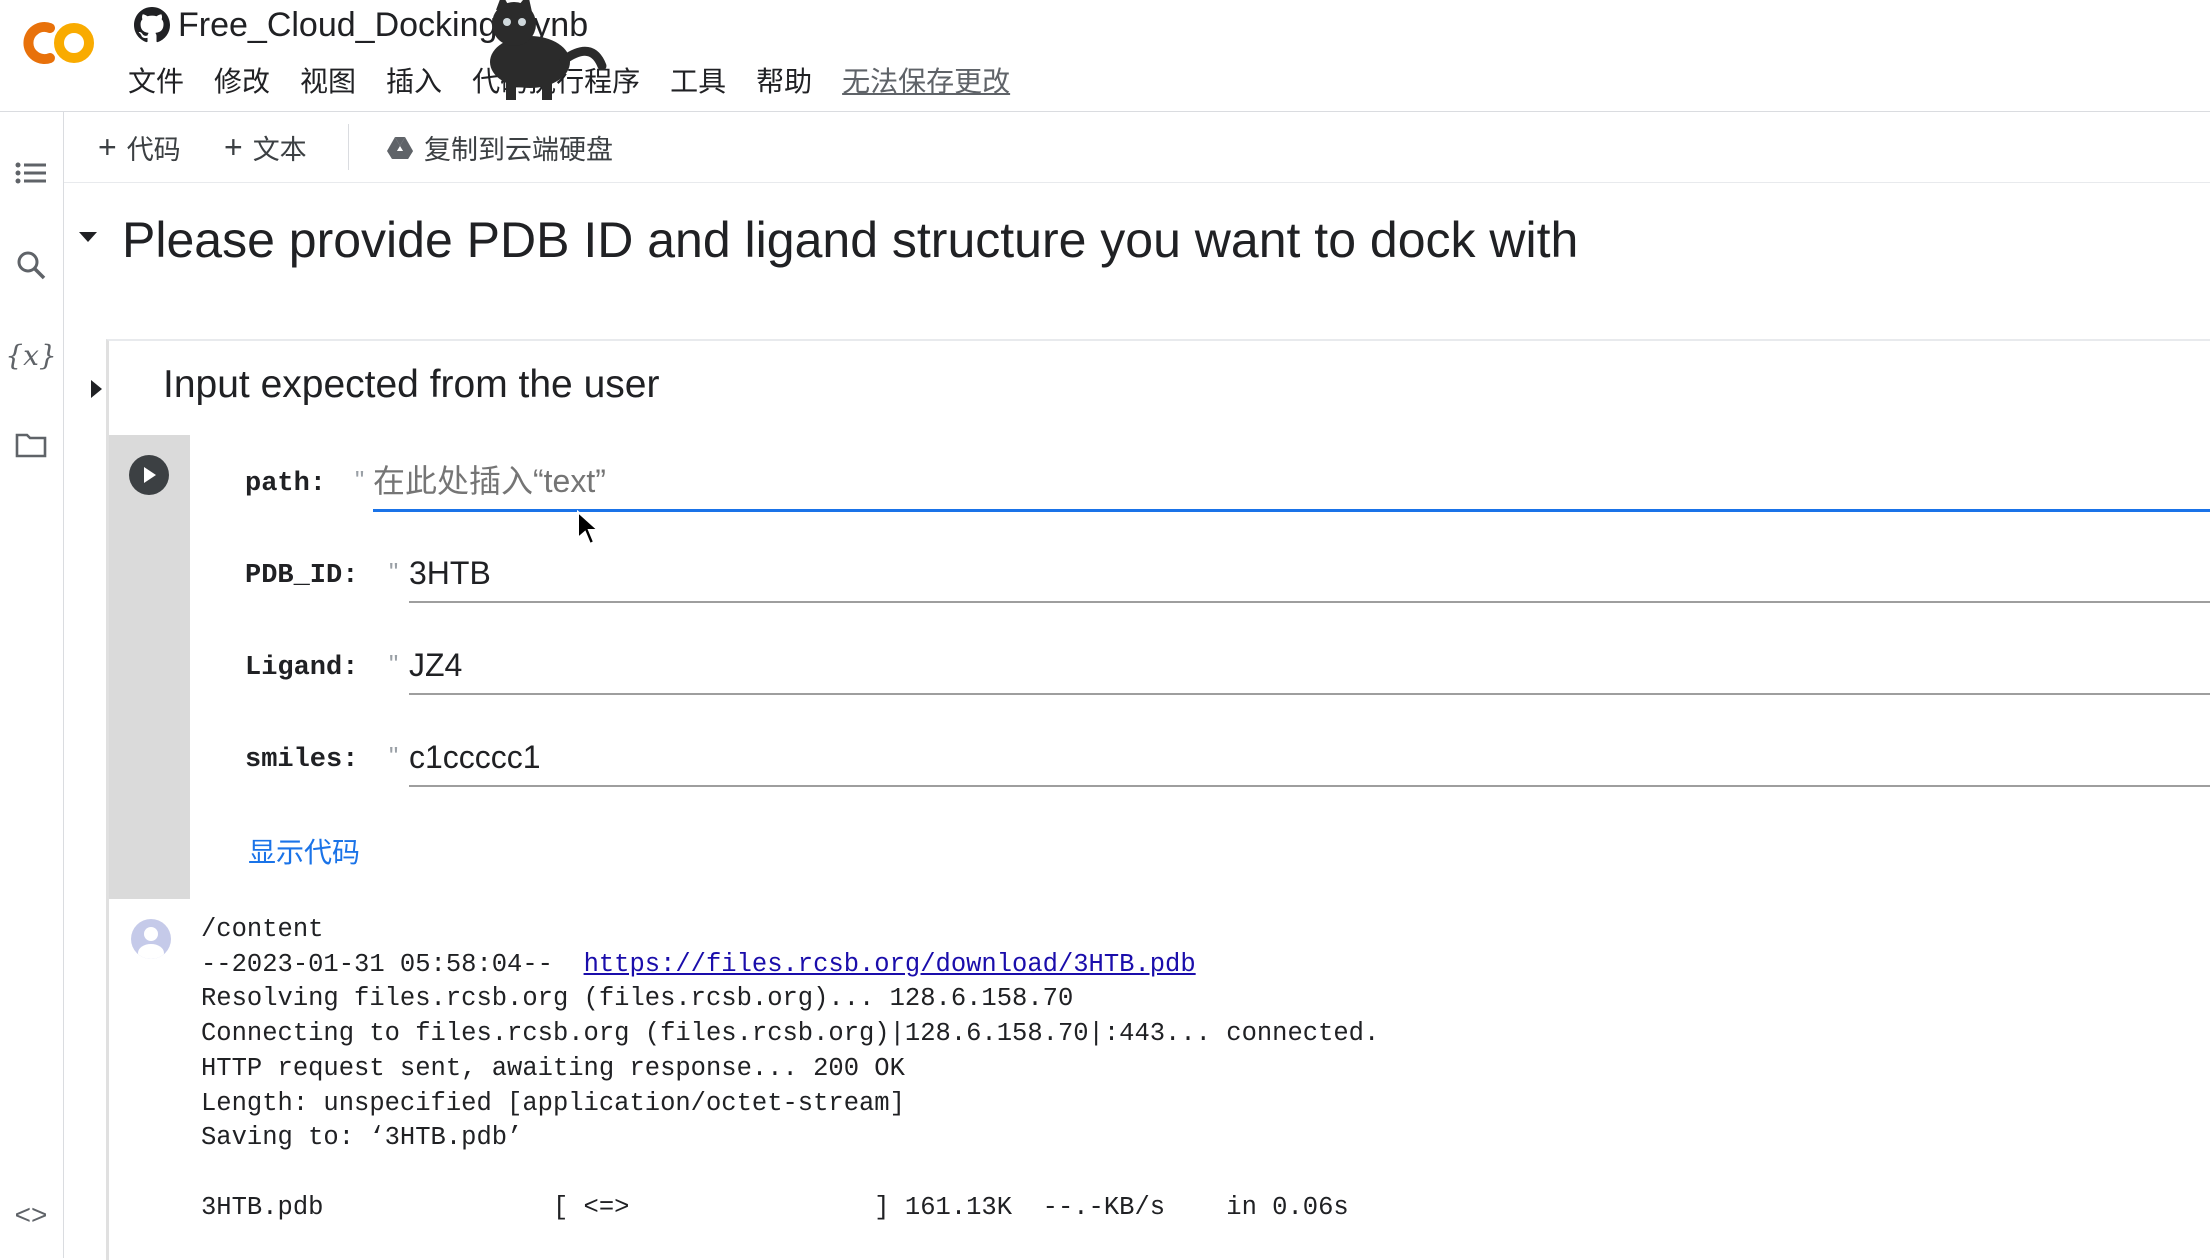  What do you see at coordinates (362, 1138) in the screenshot?
I see `output-line: Saving to: ‘3HTB.pdb’` at bounding box center [362, 1138].